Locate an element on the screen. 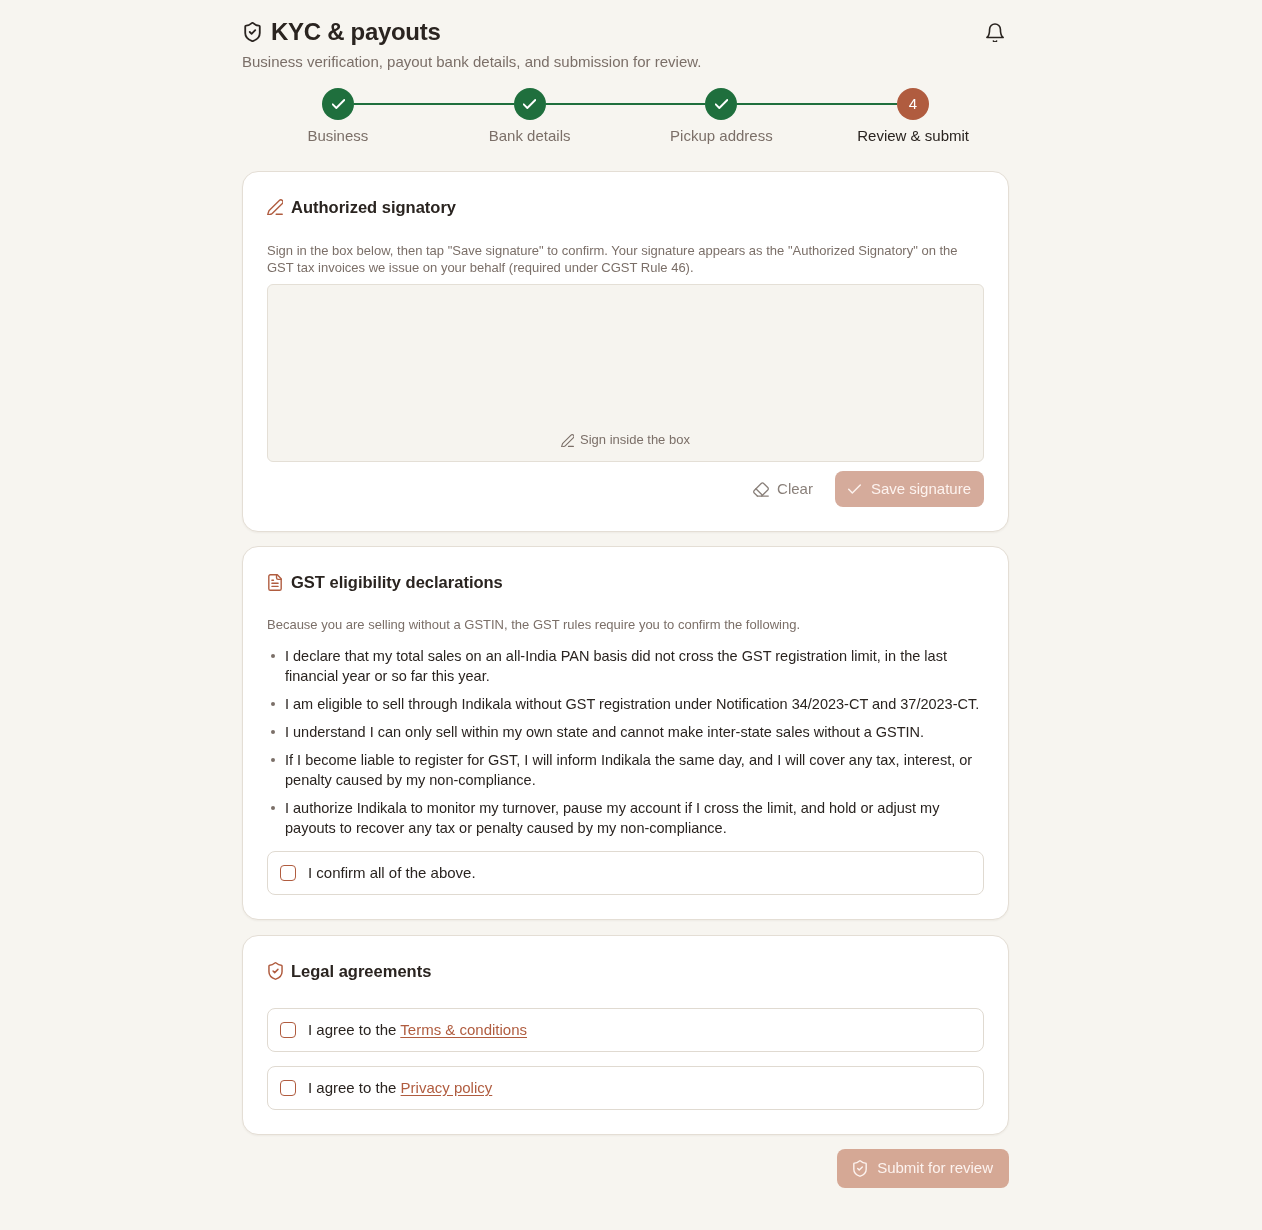 The width and height of the screenshot is (1262, 1230). declaration-text: If I become liable to register for GST, I will inform Indikala the same day, and I will cover any tax, interest, or penalty caused by my non-compliance. is located at coordinates (629, 770).